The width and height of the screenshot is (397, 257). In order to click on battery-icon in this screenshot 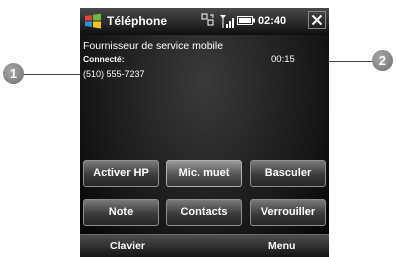, I will do `click(246, 20)`.